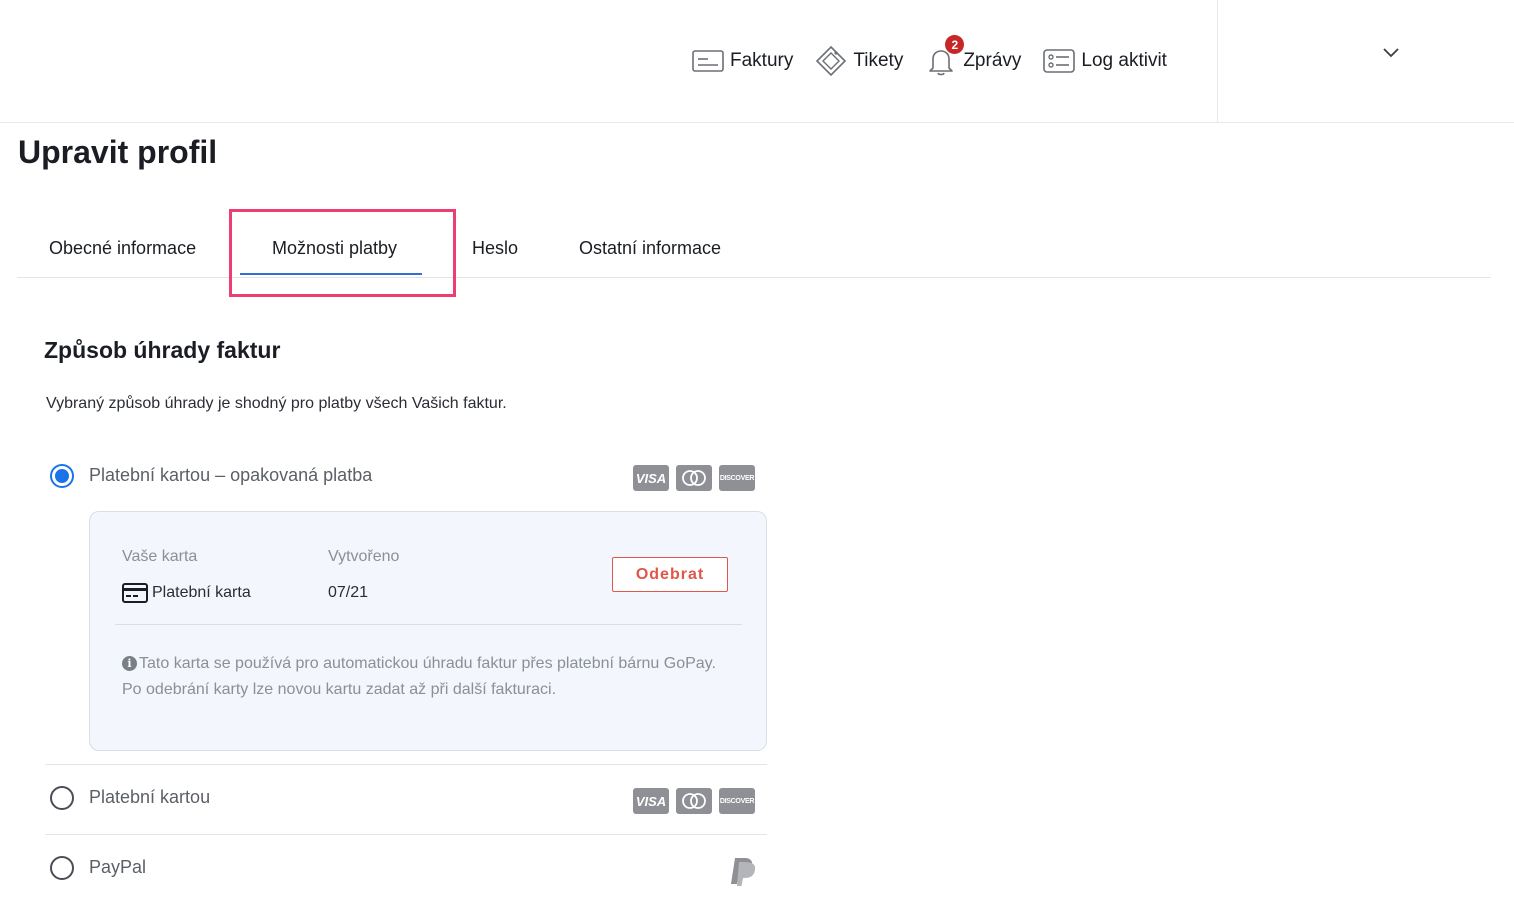  What do you see at coordinates (62, 868) in the screenshot?
I see `radio-paypal` at bounding box center [62, 868].